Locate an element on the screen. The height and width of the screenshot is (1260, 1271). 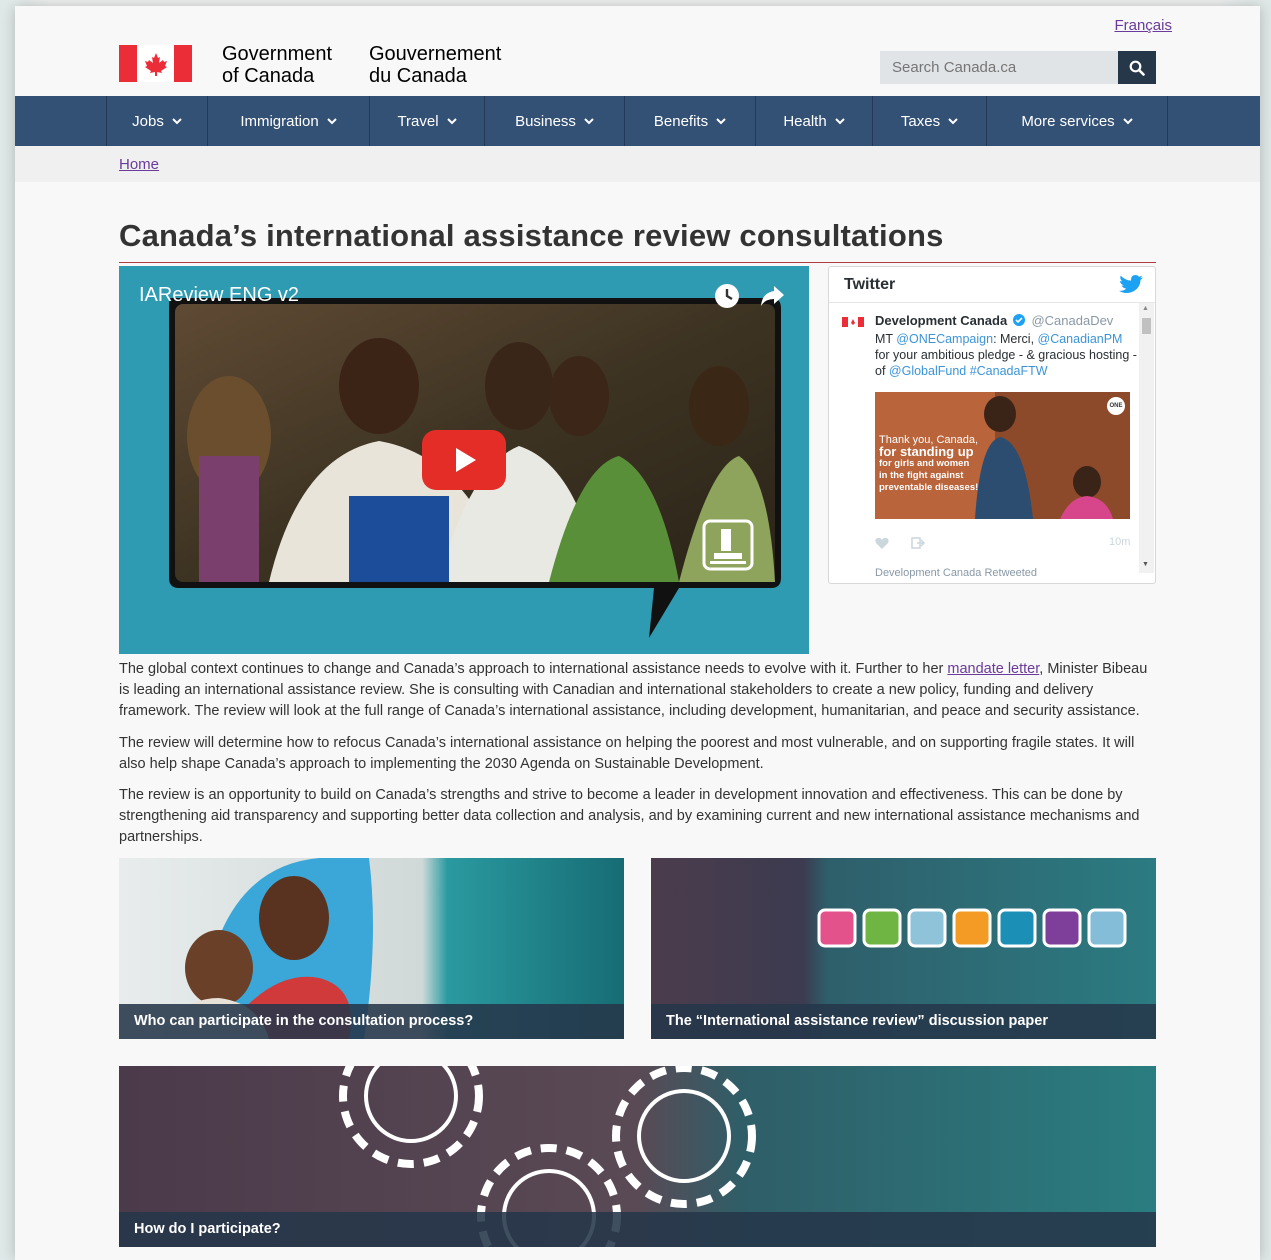
government-signature-fr: Gouvernement du Canada is located at coordinates (435, 65).